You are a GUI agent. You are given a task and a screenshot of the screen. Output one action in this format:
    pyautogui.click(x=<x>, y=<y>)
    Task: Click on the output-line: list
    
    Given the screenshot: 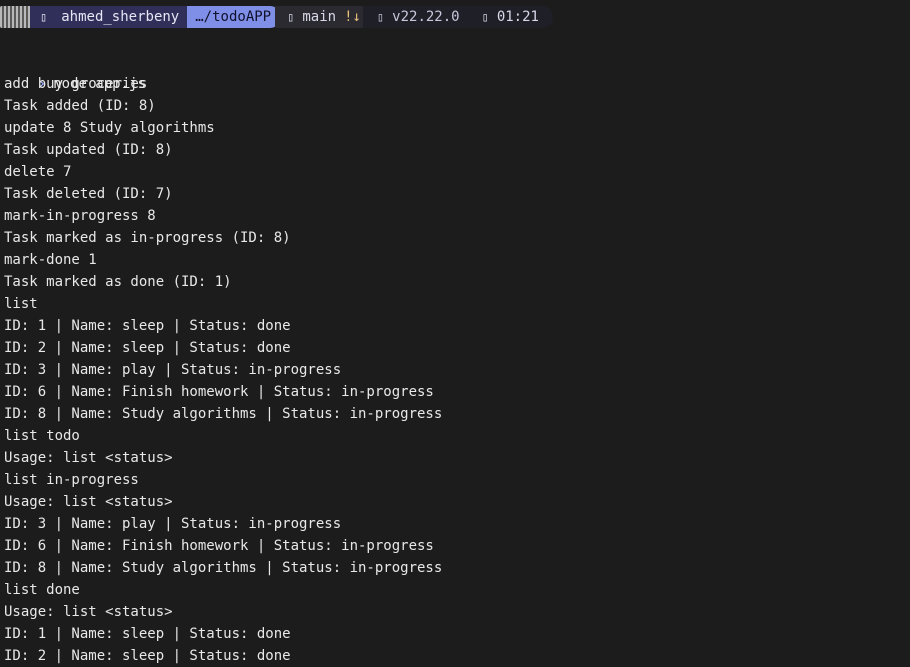 What is the action you would take?
    pyautogui.click(x=21, y=304)
    